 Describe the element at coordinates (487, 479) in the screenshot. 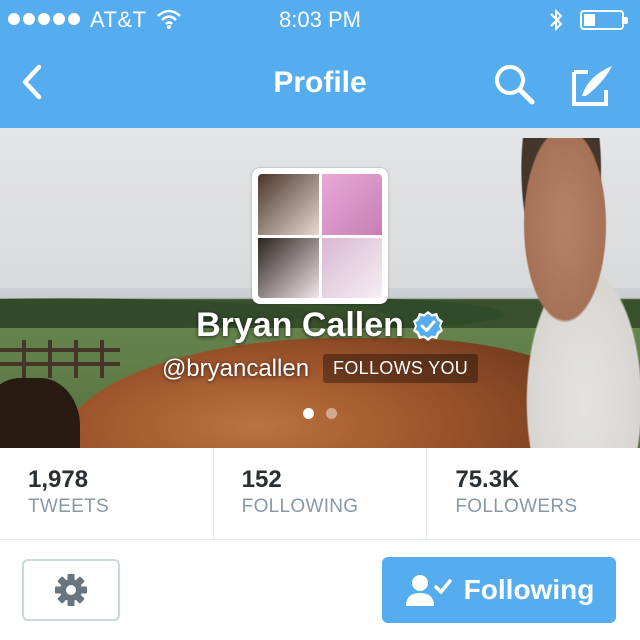

I see `stat-value: 75.3K` at that location.